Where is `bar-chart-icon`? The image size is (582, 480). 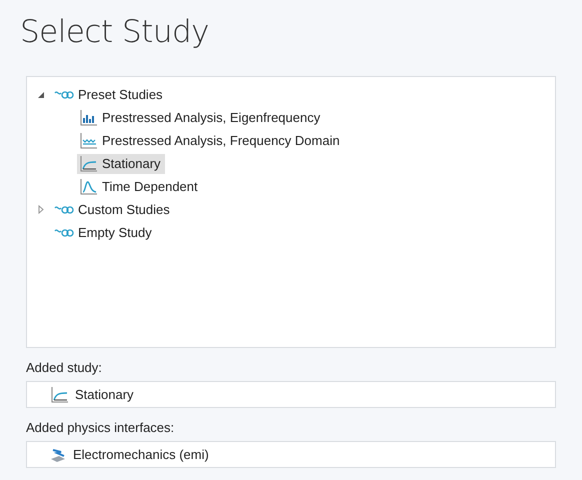 bar-chart-icon is located at coordinates (88, 117).